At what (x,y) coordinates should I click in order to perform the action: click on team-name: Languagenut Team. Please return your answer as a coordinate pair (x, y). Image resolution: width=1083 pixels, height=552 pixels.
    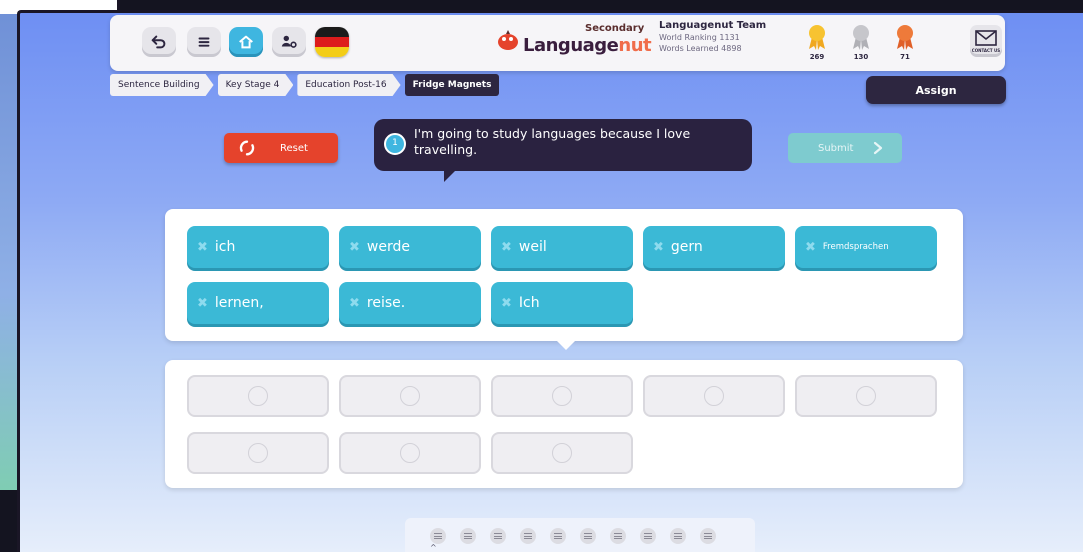
    Looking at the image, I should click on (713, 25).